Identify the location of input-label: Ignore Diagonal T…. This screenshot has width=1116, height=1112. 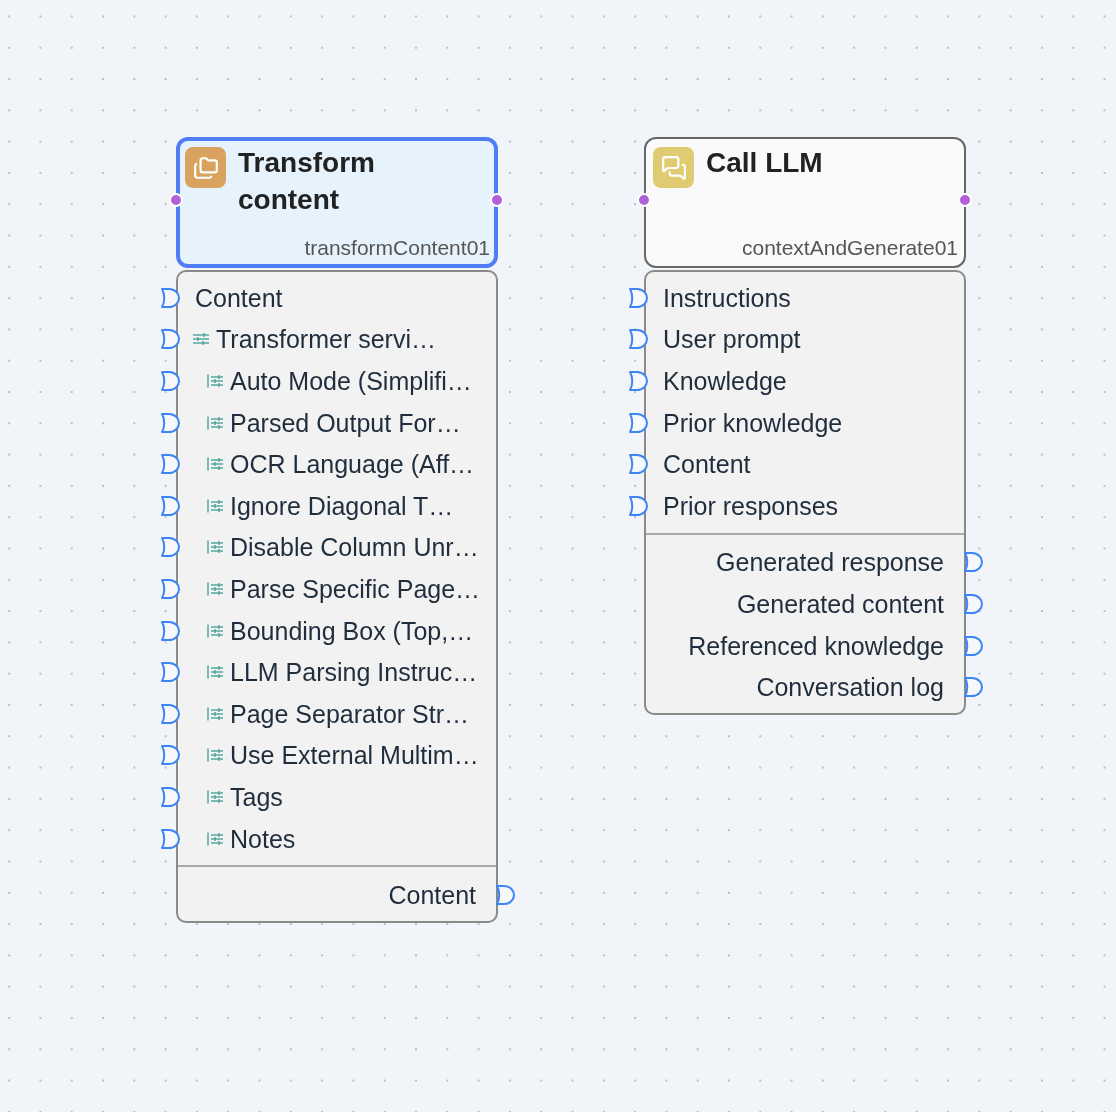
(342, 505).